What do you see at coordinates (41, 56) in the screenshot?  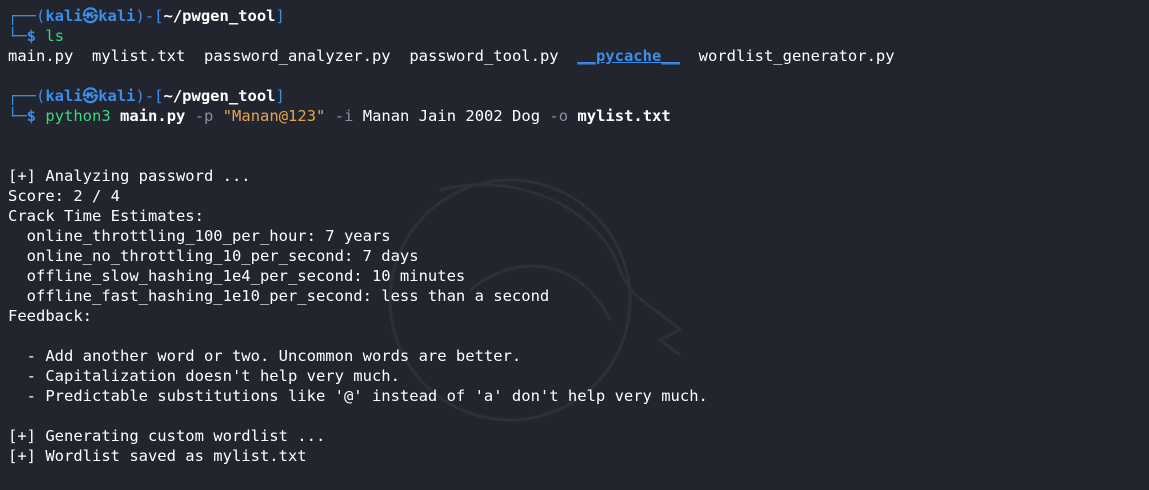 I see `file-entry: main.py` at bounding box center [41, 56].